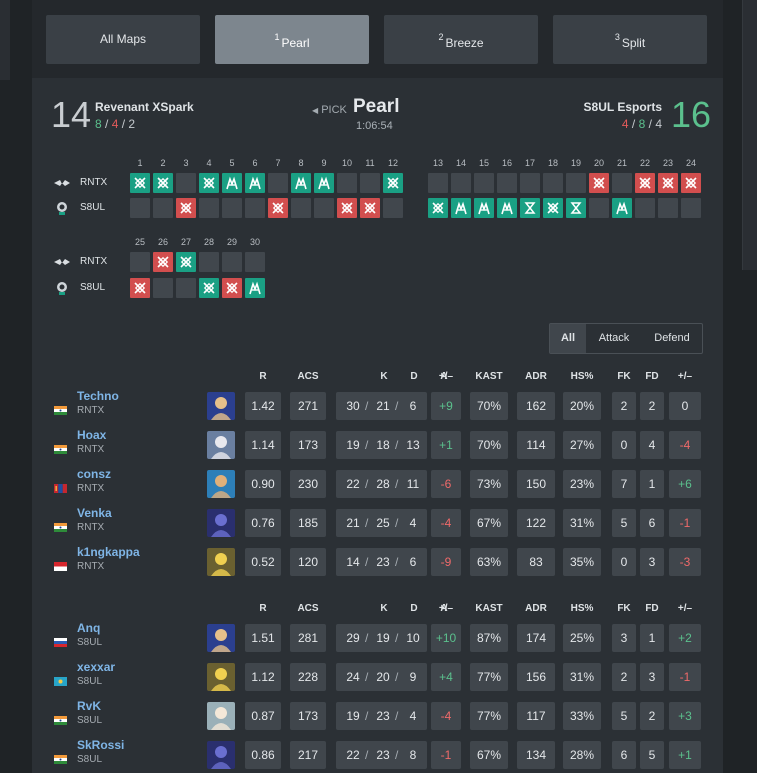 The image size is (757, 773). Describe the element at coordinates (446, 484) in the screenshot. I see `stat-pm: -6` at that location.